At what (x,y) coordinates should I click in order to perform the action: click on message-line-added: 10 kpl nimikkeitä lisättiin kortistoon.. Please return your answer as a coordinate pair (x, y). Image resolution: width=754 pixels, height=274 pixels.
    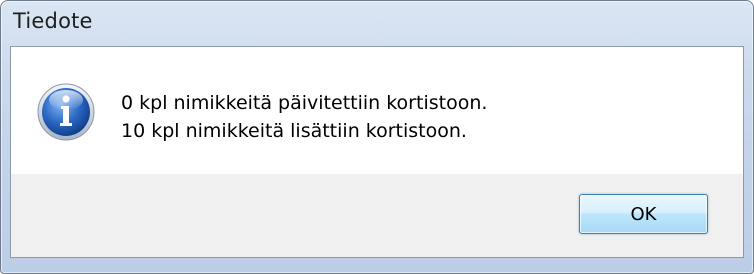
    Looking at the image, I should click on (294, 131).